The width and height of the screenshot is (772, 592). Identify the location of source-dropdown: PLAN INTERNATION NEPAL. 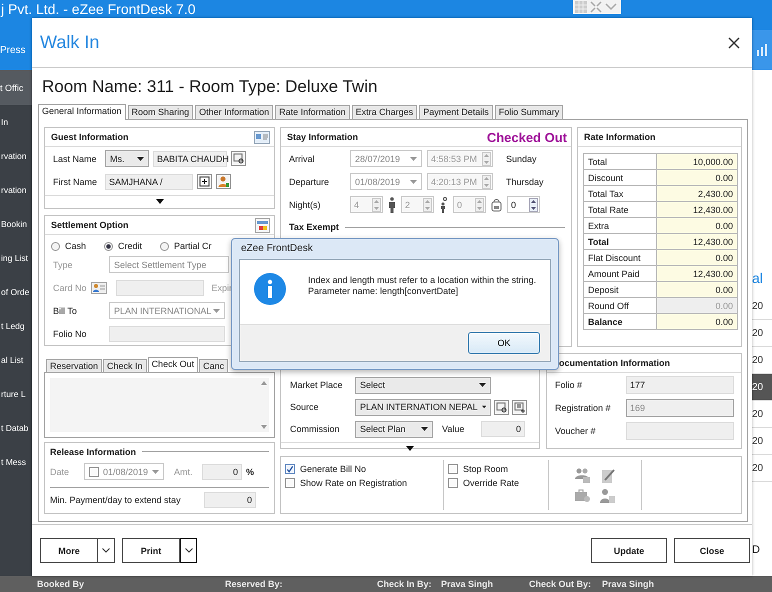
(423, 407).